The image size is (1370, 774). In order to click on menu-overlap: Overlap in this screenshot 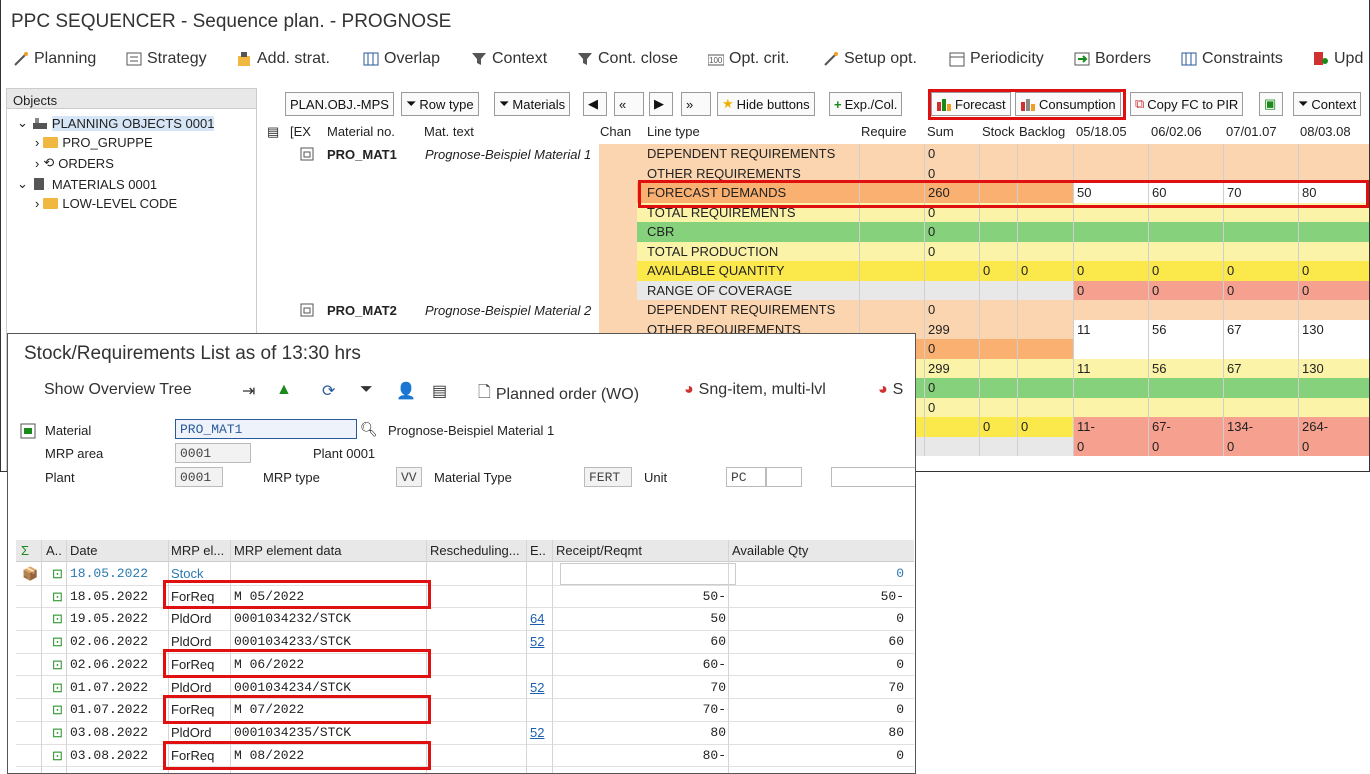, I will do `click(401, 59)`.